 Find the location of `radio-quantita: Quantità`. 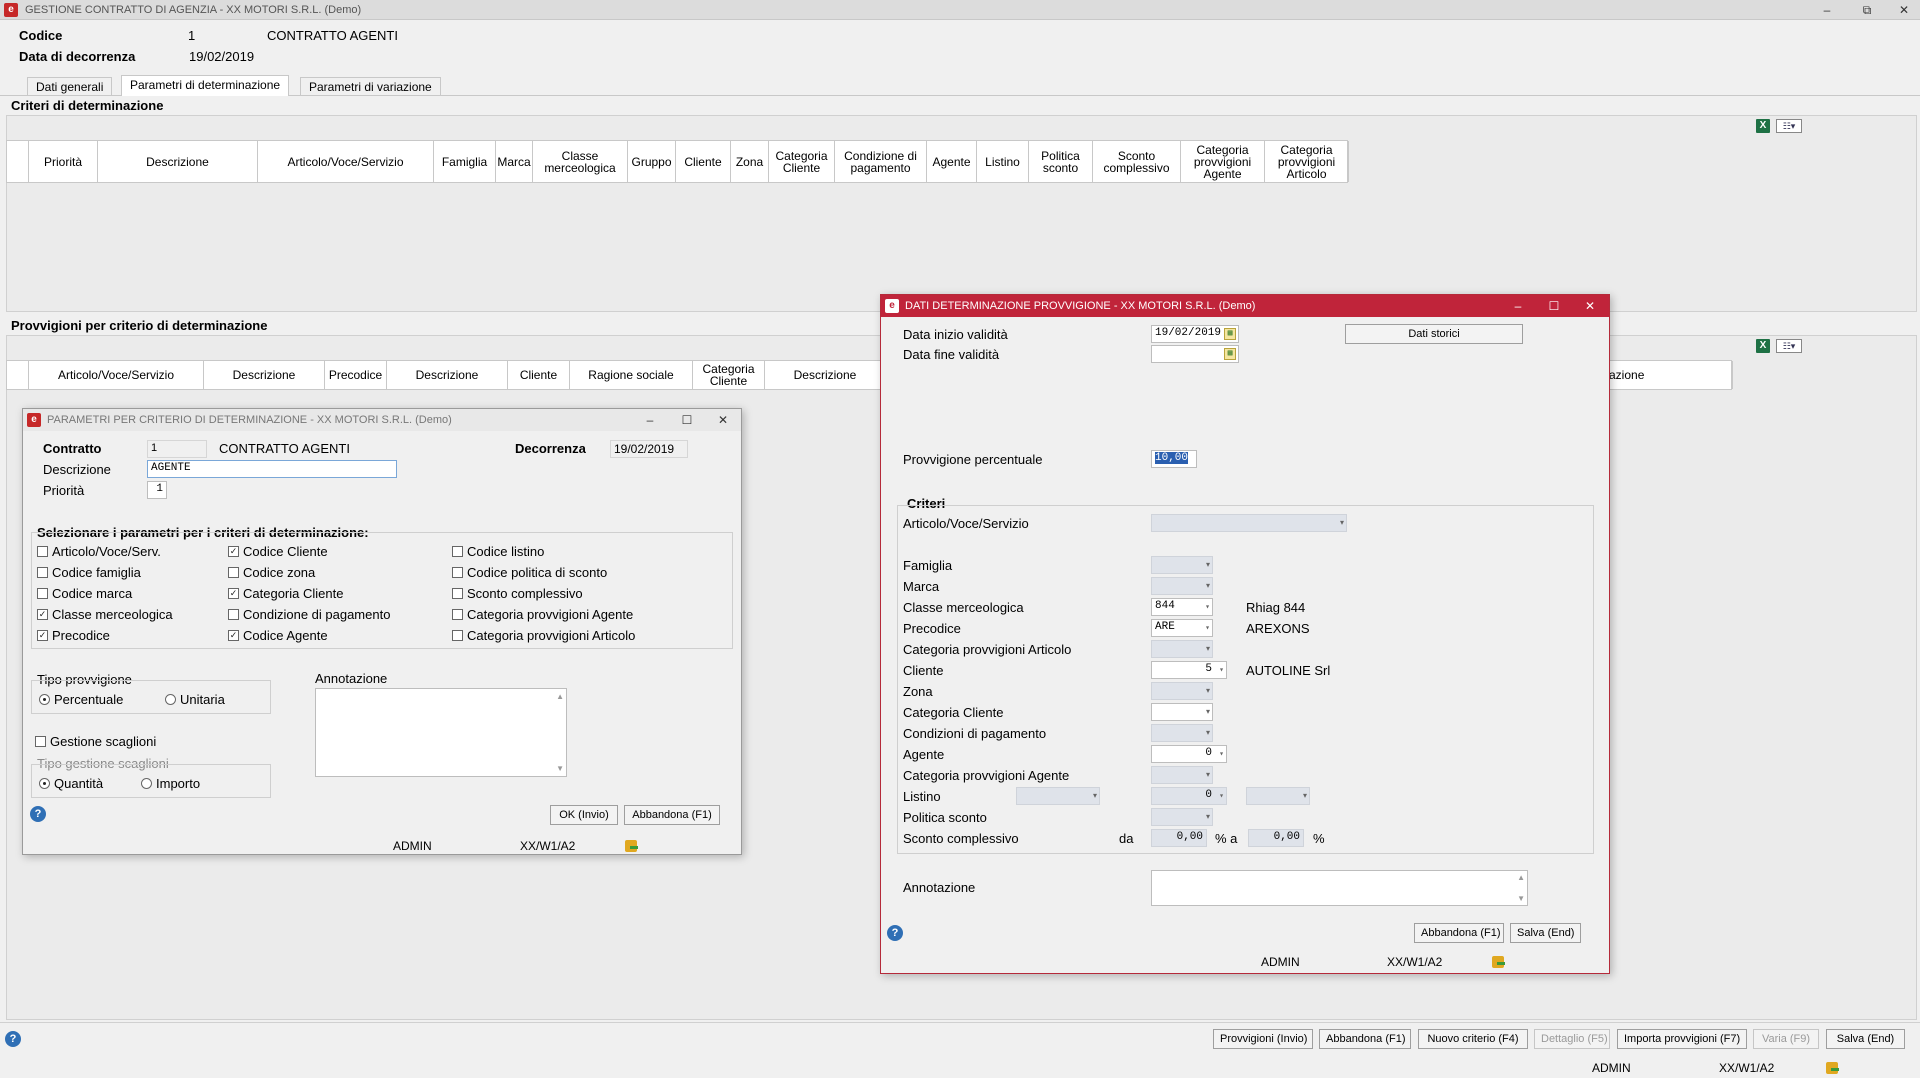

radio-quantita: Quantità is located at coordinates (71, 783).